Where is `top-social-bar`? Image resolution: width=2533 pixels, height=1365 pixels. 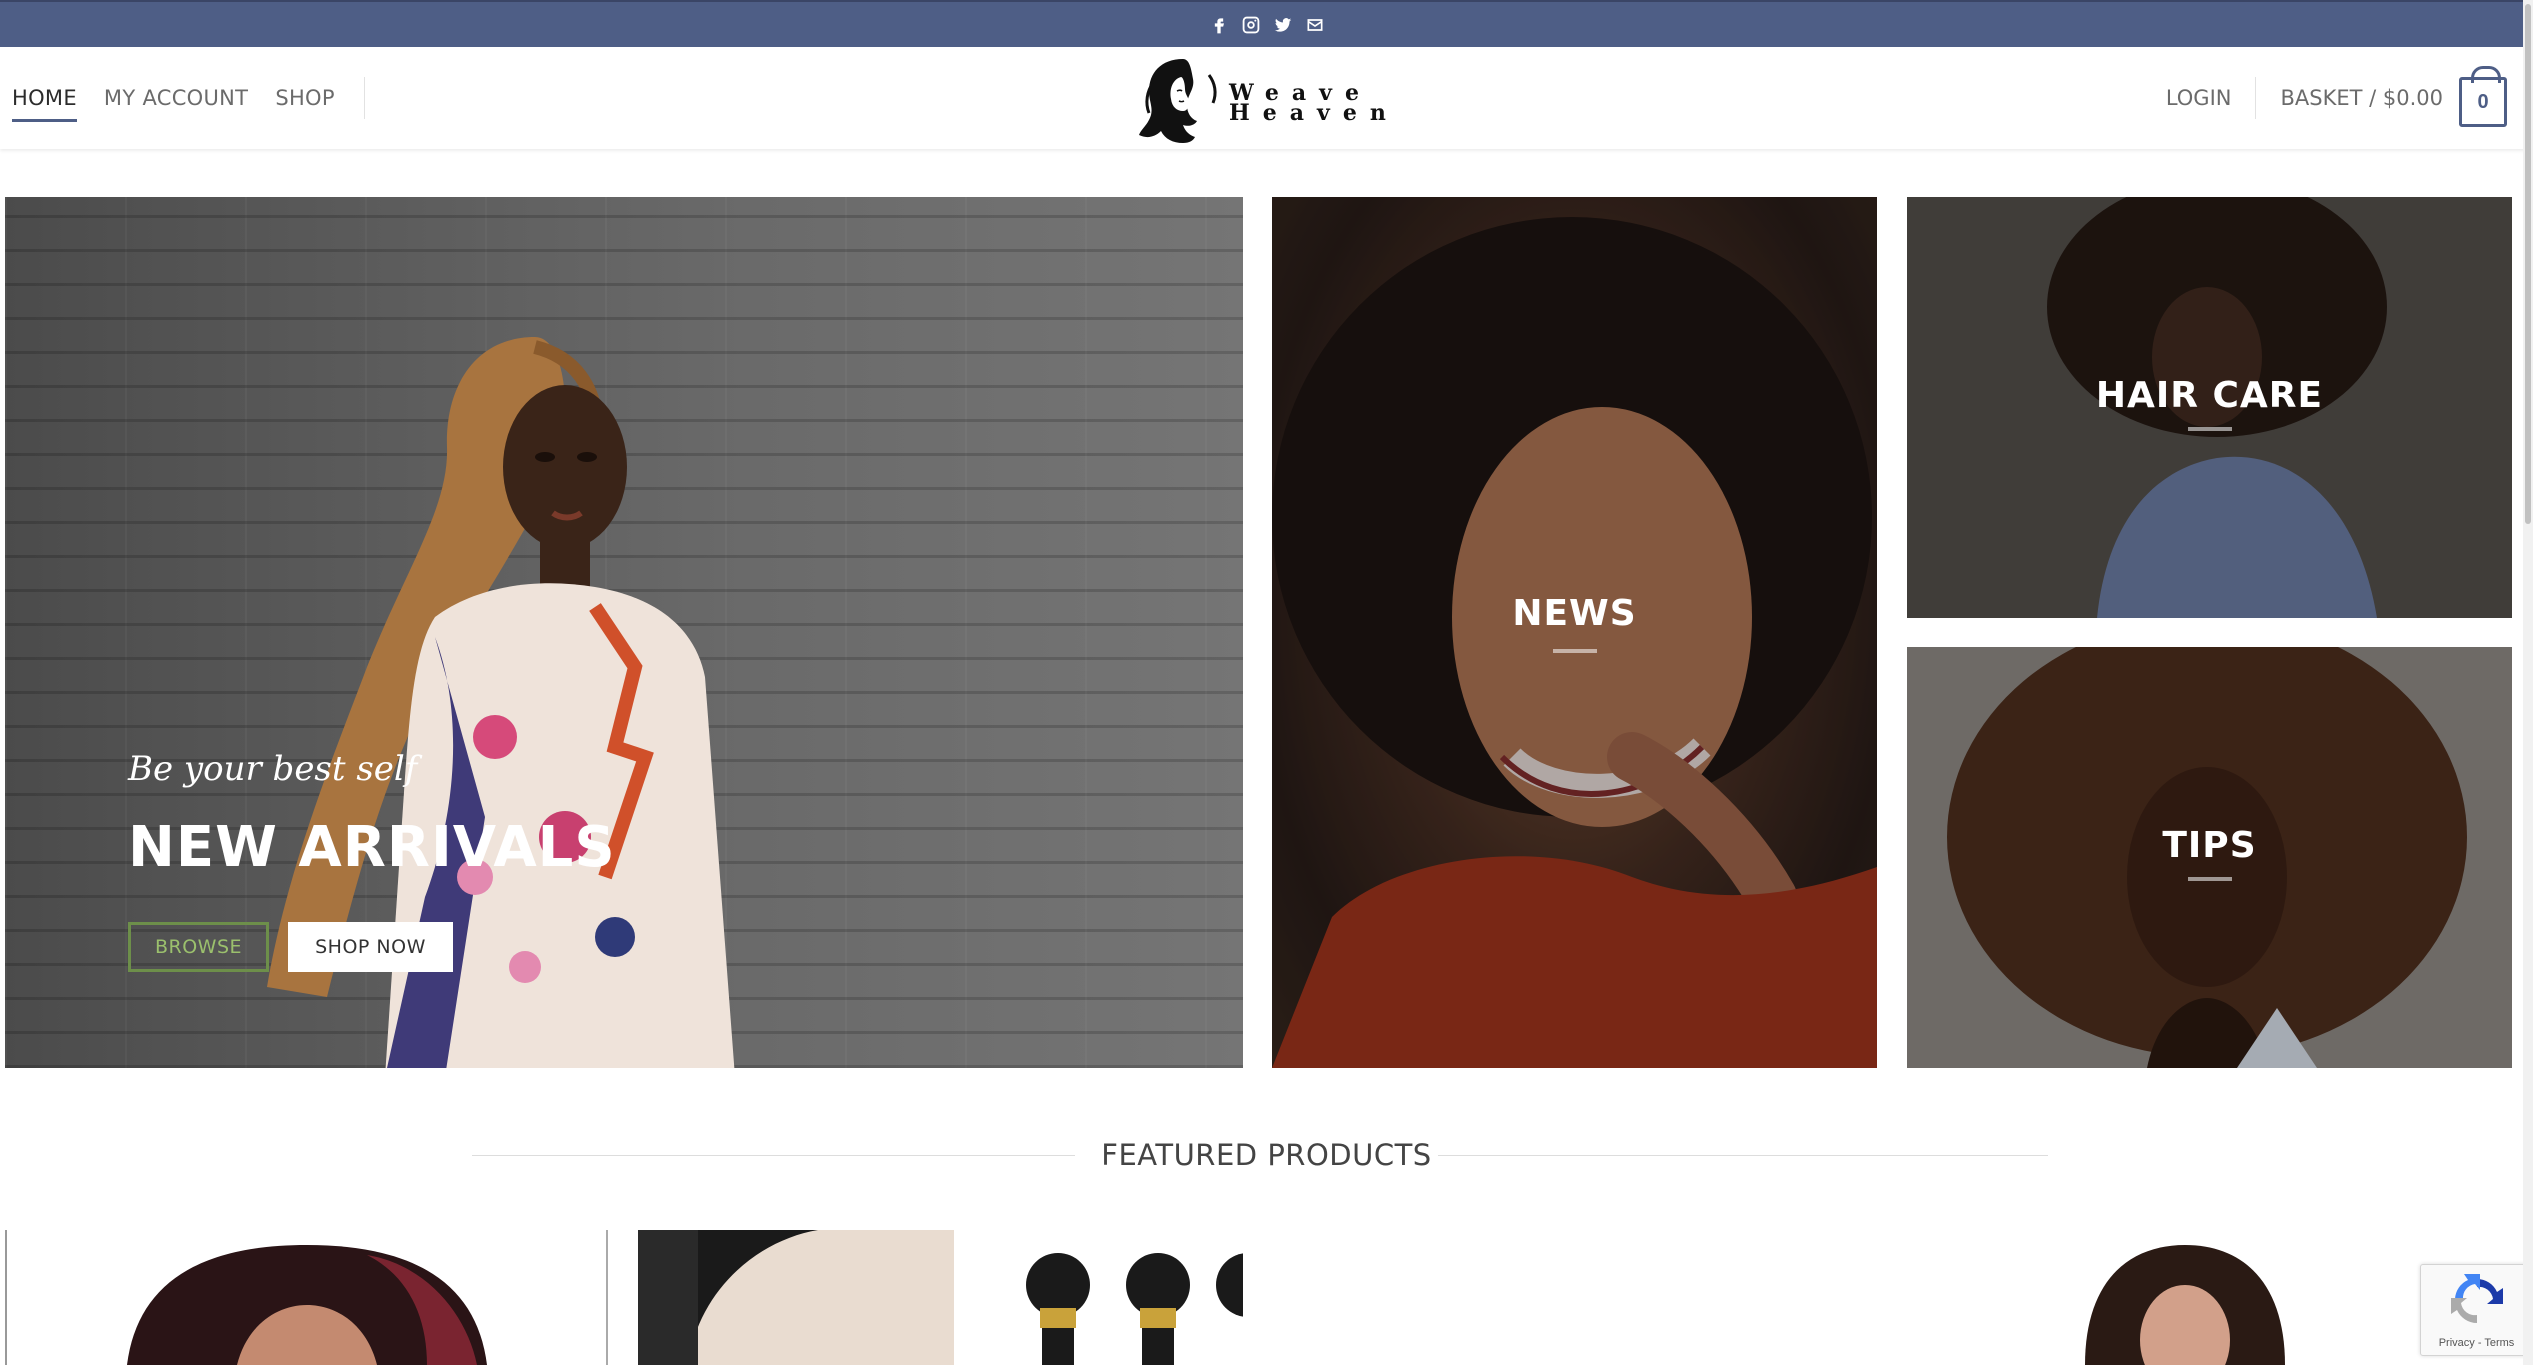
top-social-bar is located at coordinates (1266, 23).